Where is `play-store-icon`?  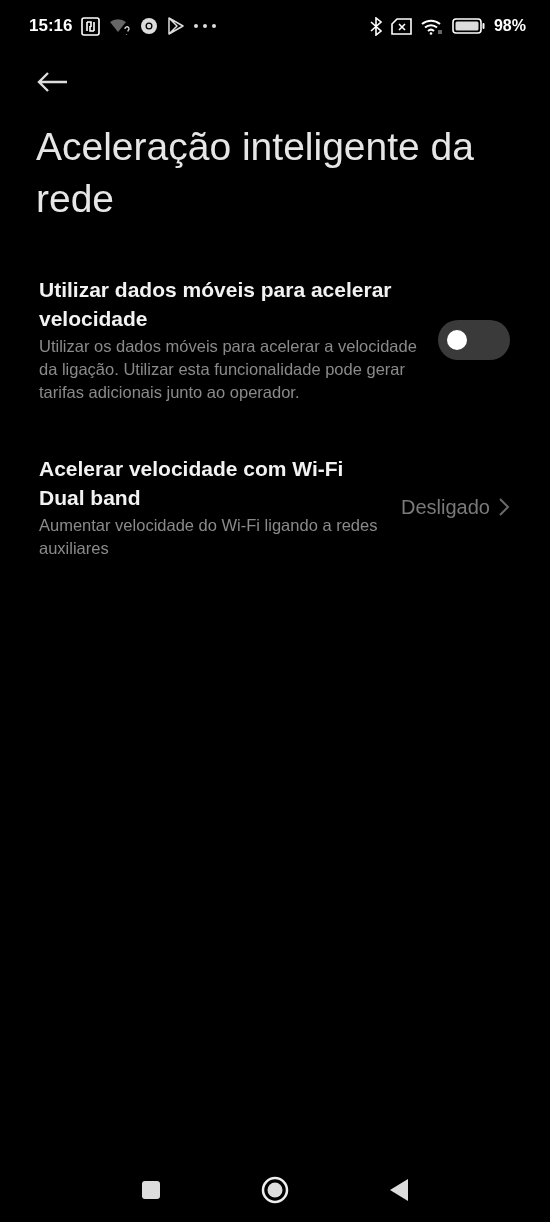 play-store-icon is located at coordinates (176, 26).